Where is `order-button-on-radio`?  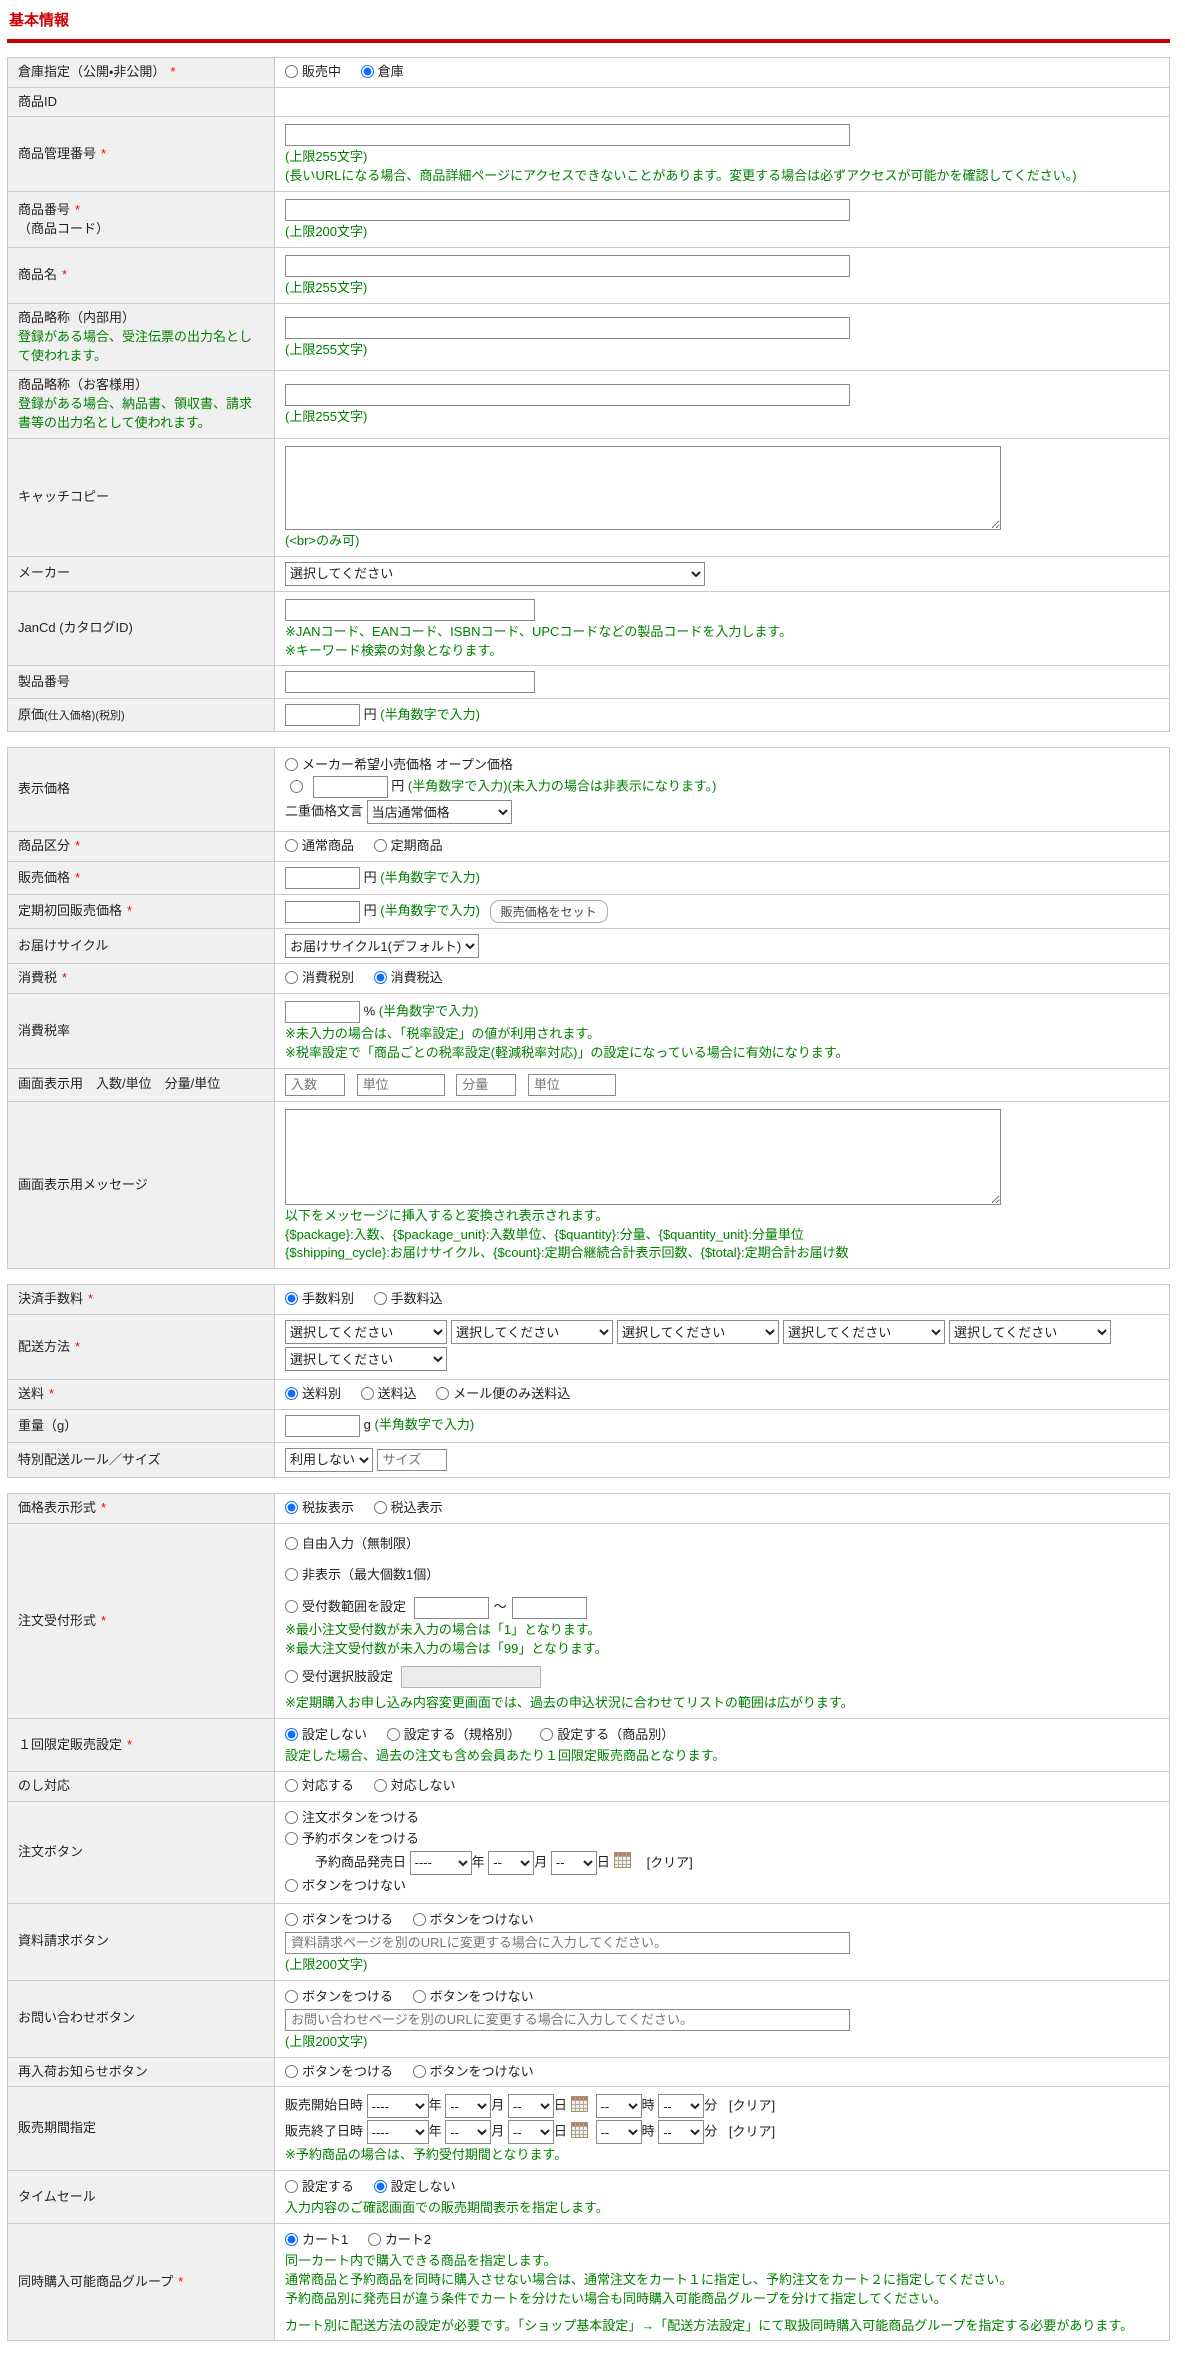 order-button-on-radio is located at coordinates (291, 1818).